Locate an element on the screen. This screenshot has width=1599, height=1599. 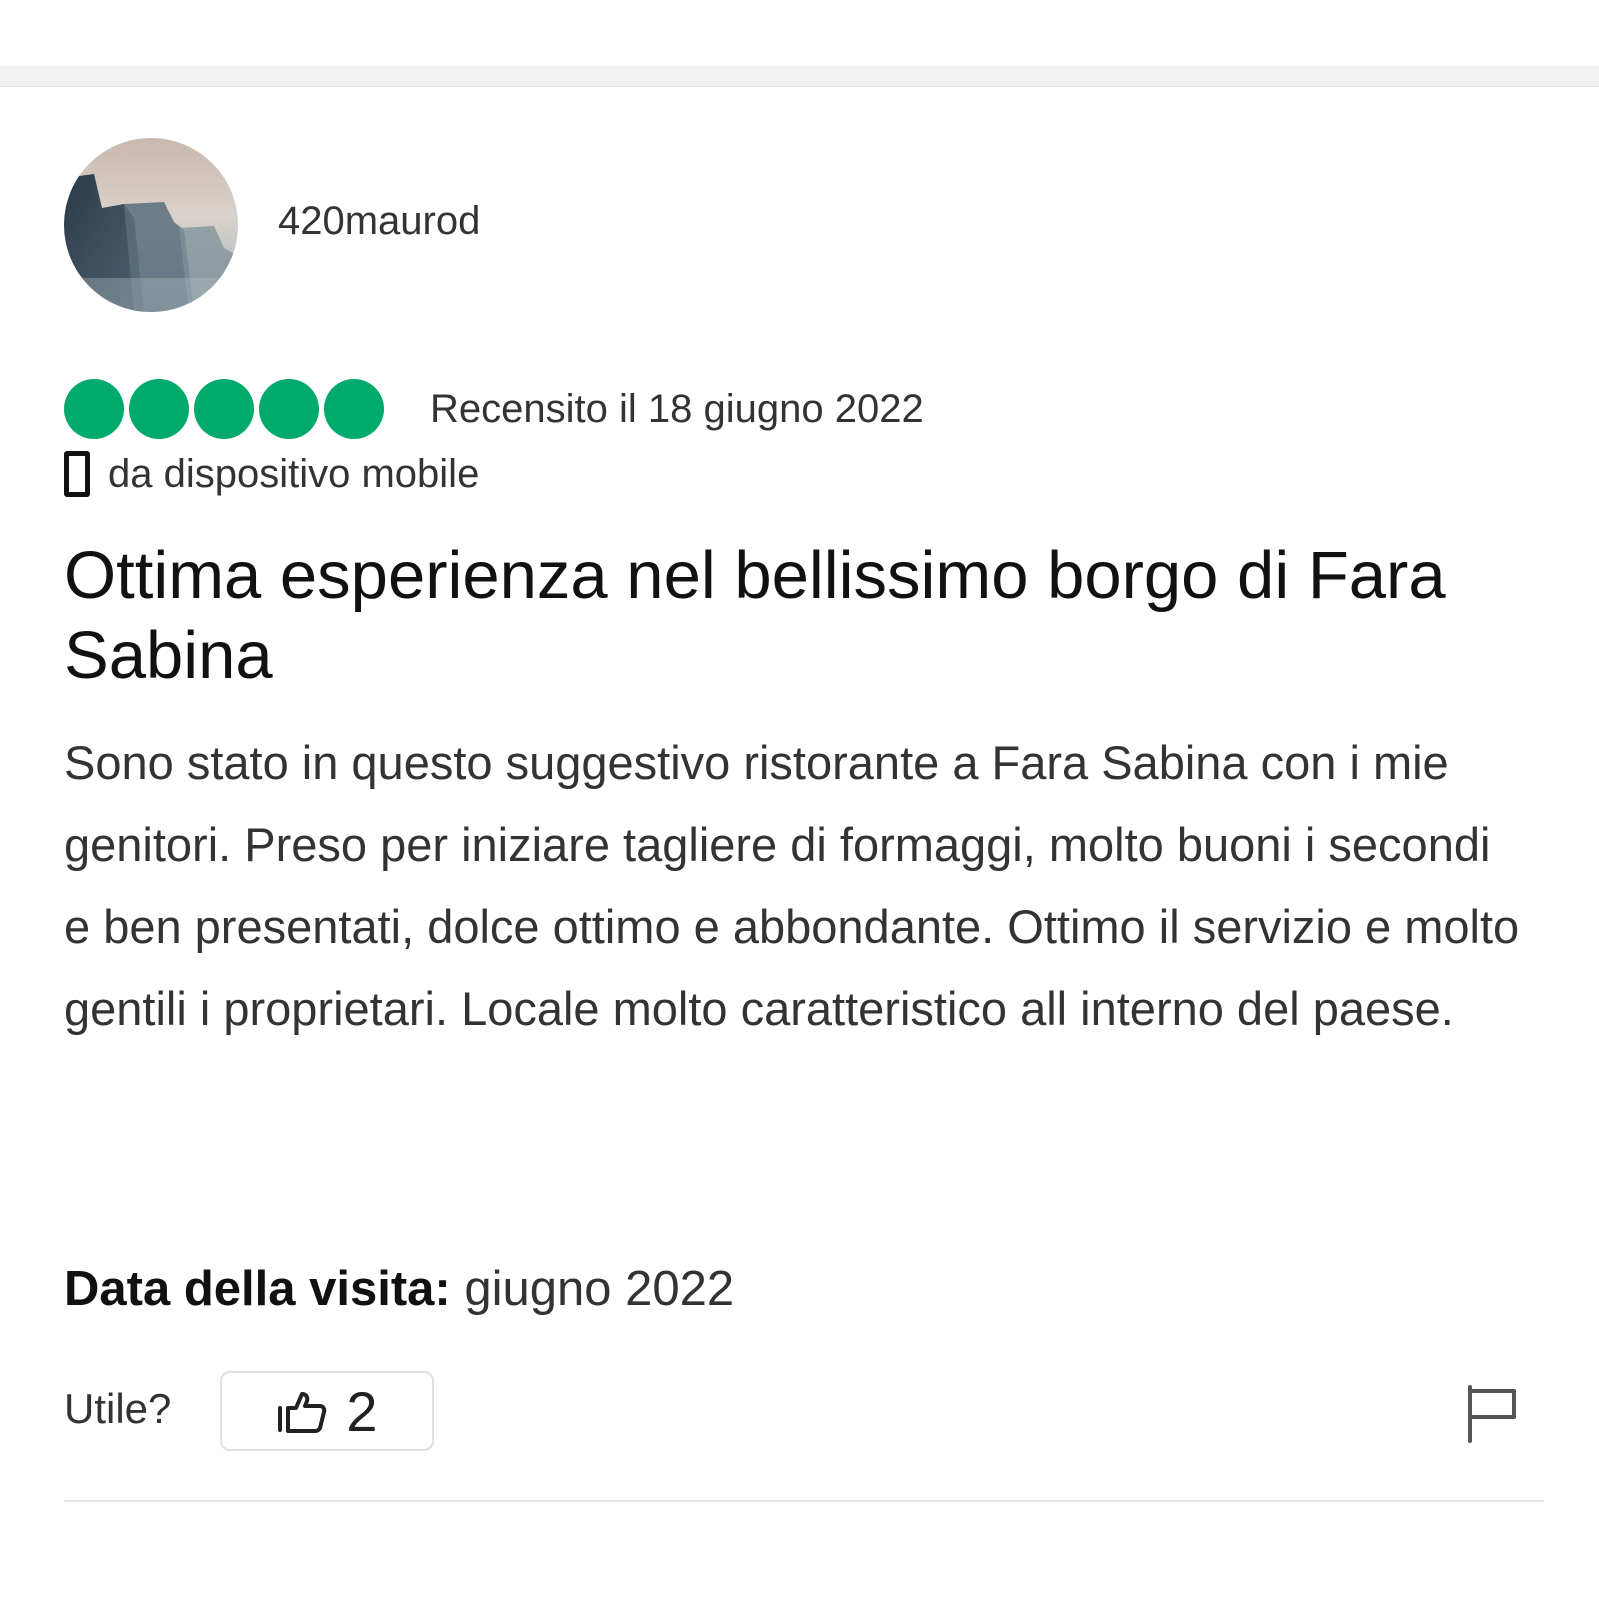
reviewer-username: 420maurod is located at coordinates (379, 221).